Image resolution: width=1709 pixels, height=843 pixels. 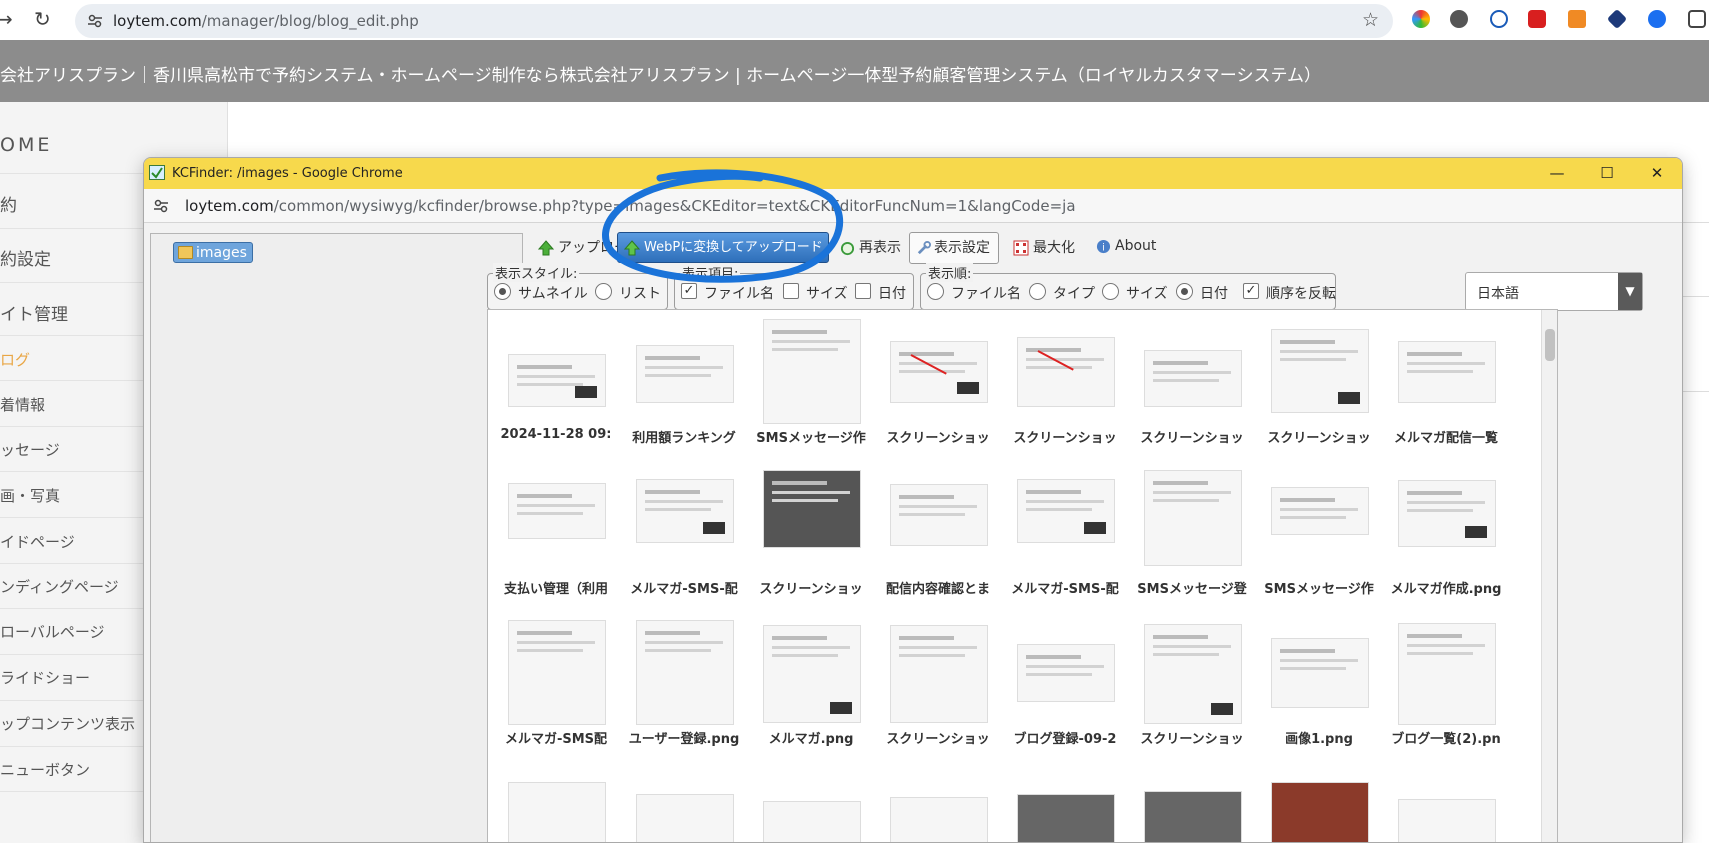 I want to click on radio-sort-date, so click(x=1184, y=291).